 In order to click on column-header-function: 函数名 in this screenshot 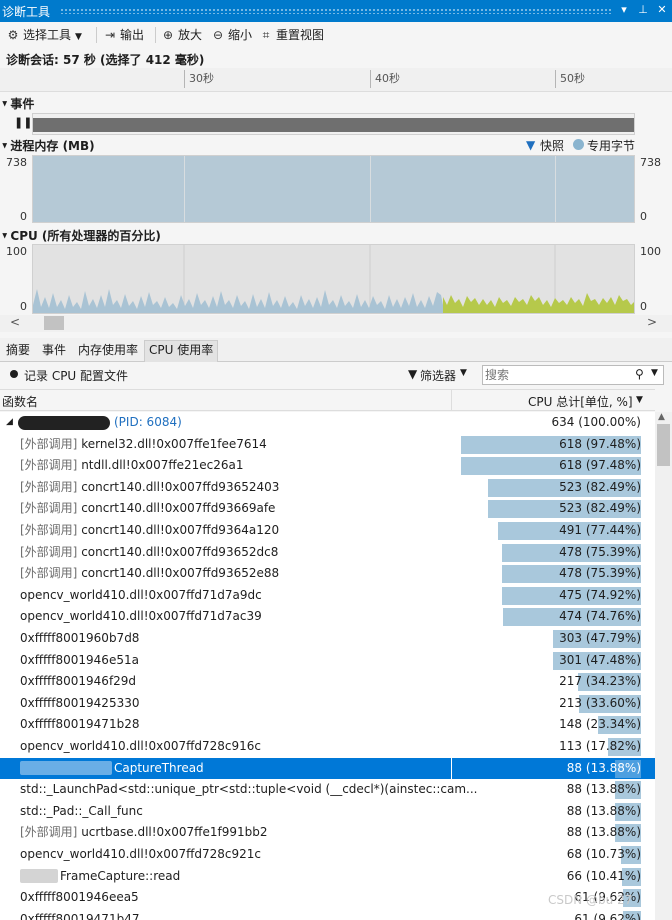, I will do `click(20, 401)`.